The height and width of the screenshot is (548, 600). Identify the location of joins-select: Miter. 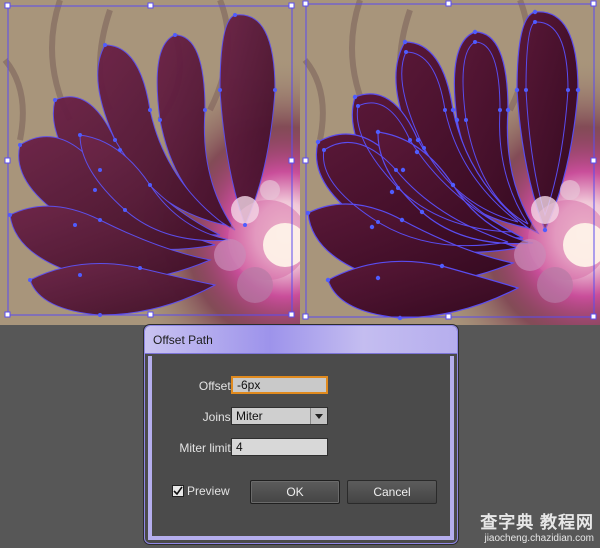
(279, 416).